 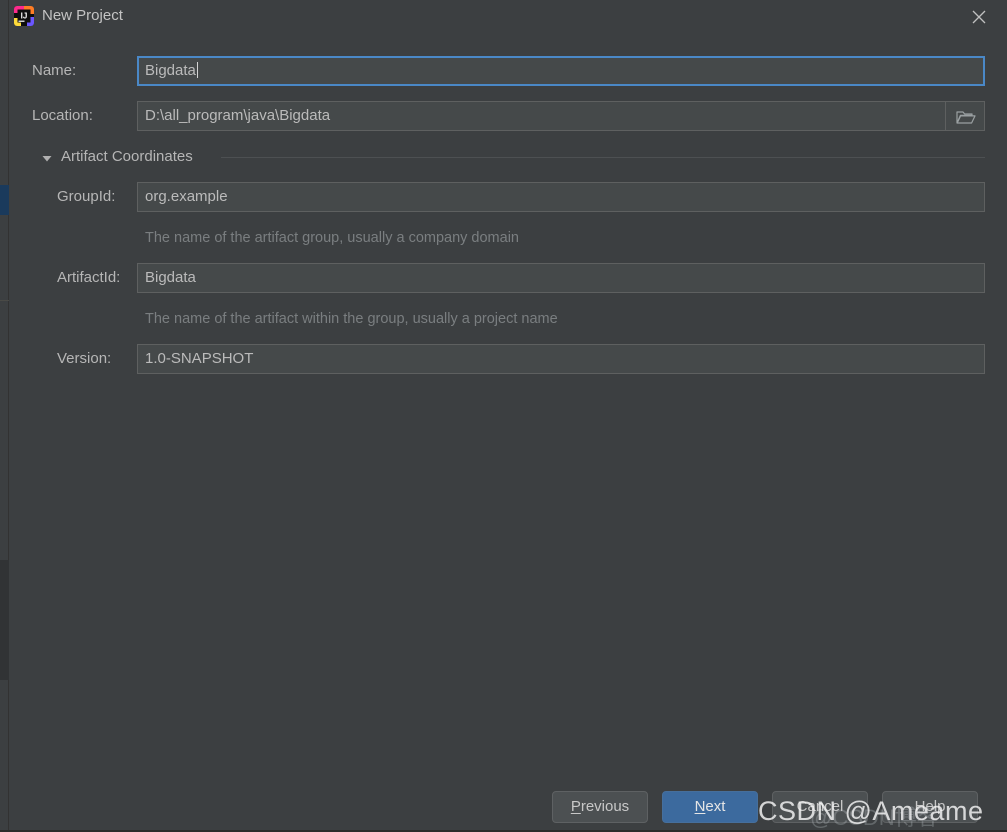 I want to click on version-label: Version:, so click(x=84, y=358).